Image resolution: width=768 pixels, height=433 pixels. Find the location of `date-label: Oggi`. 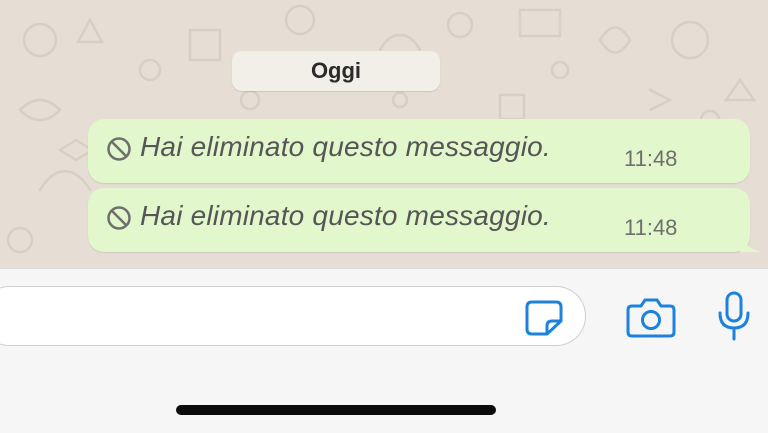

date-label: Oggi is located at coordinates (336, 70).